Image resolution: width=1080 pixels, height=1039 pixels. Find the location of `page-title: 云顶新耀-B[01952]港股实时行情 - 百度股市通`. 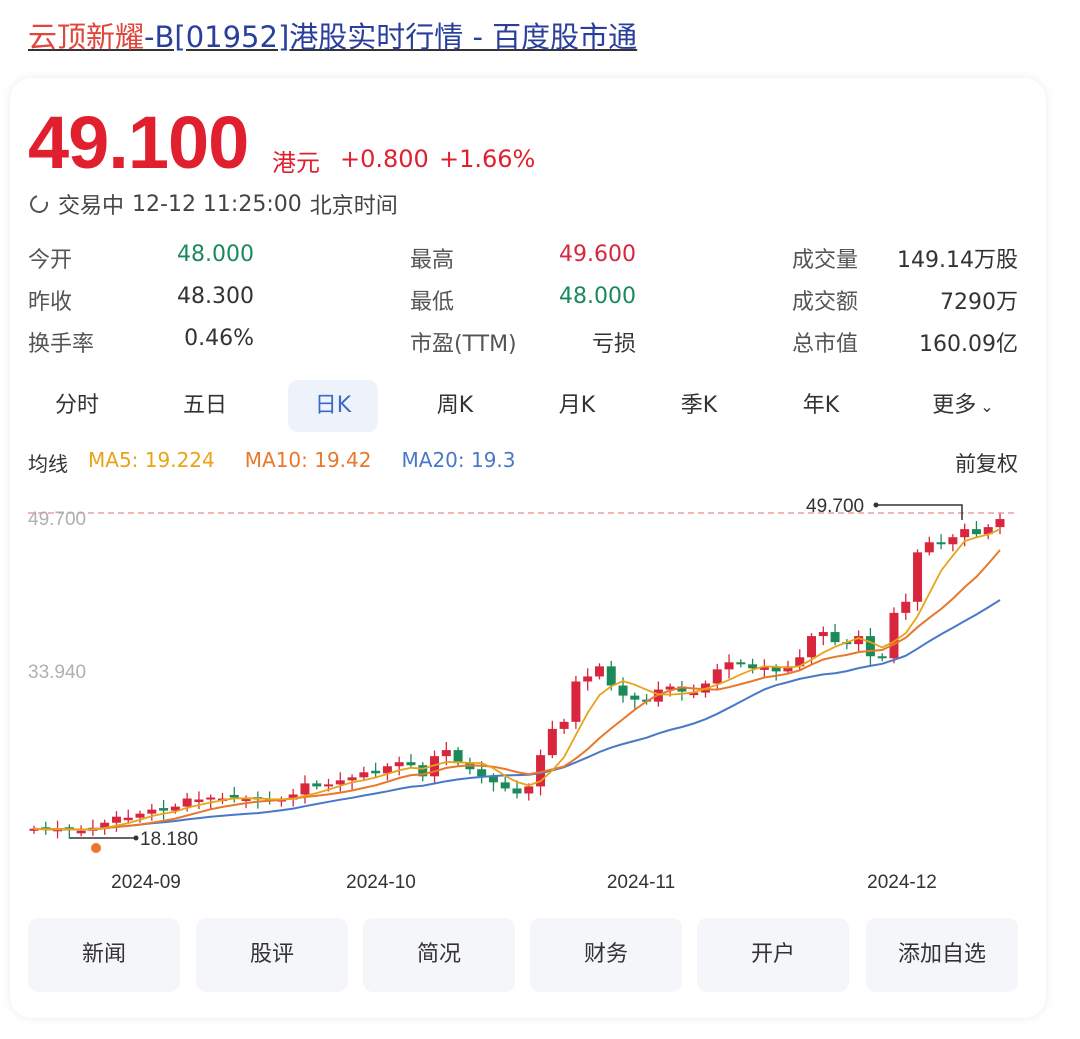

page-title: 云顶新耀-B[01952]港股实时行情 - 百度股市通 is located at coordinates (332, 35).